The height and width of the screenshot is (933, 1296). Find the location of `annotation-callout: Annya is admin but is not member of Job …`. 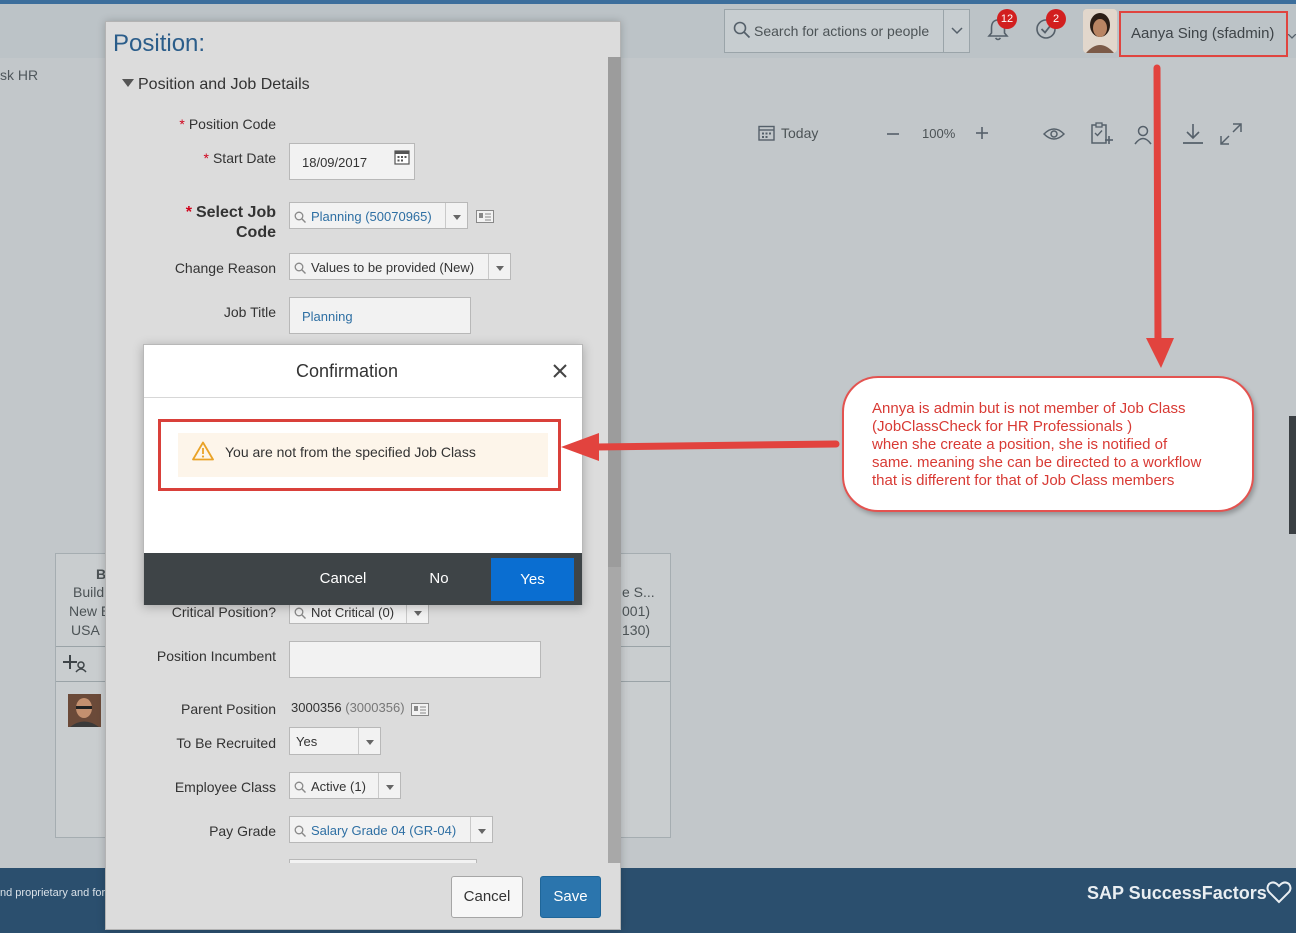

annotation-callout: Annya is admin but is not member of Job … is located at coordinates (1048, 444).